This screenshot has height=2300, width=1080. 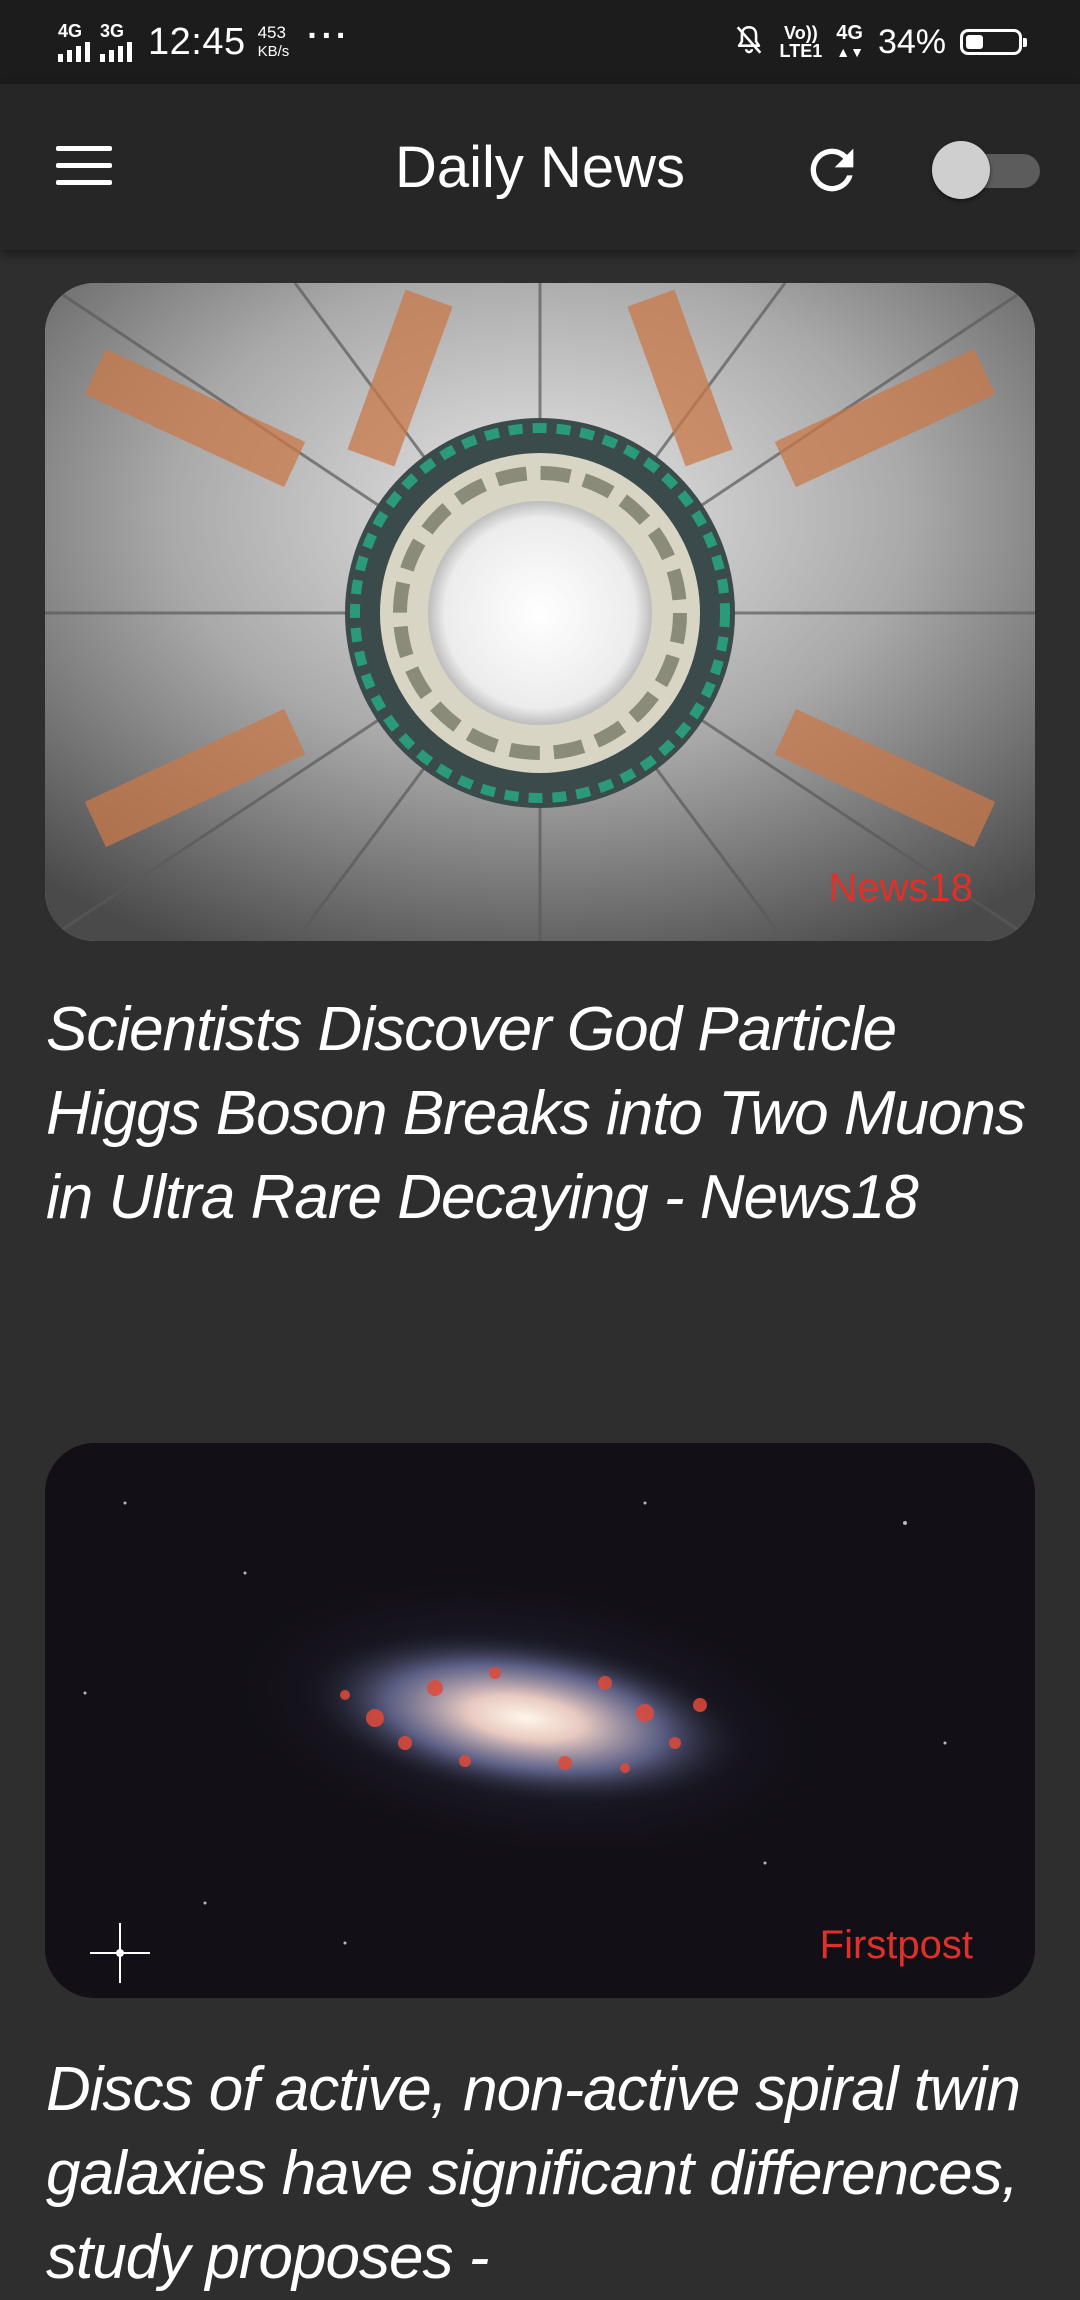 What do you see at coordinates (271, 32) in the screenshot?
I see `network-speed-value: 453` at bounding box center [271, 32].